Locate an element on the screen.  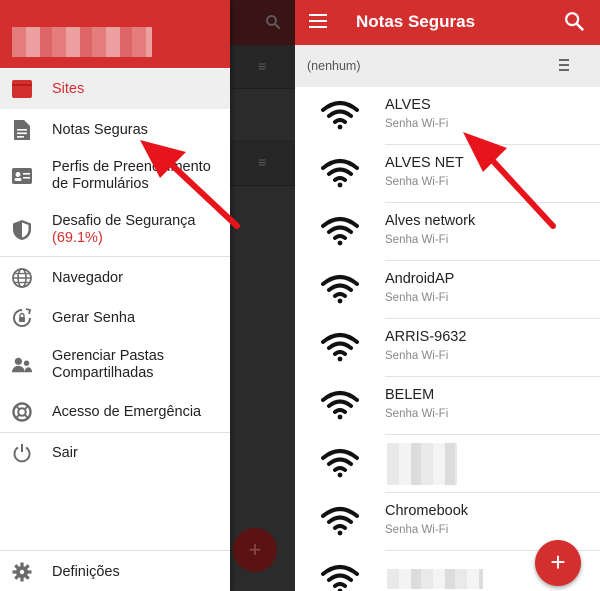
drawer-item-label: Navegador is located at coordinates (87, 278).